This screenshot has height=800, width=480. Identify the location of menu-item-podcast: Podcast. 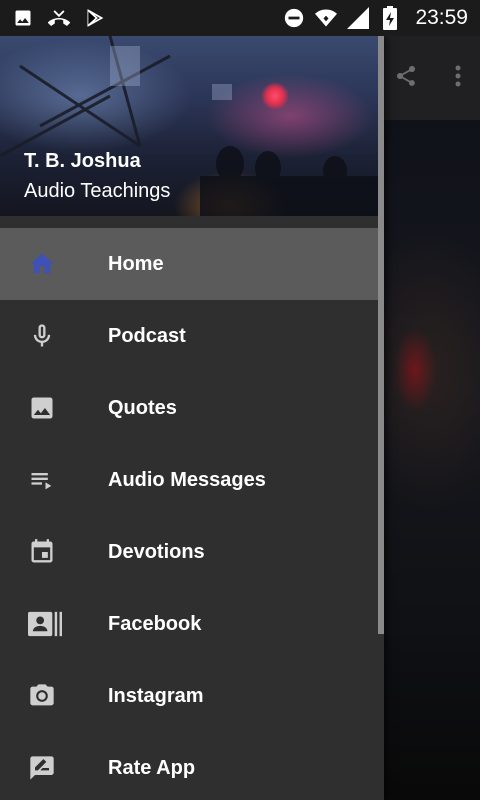
(192, 336).